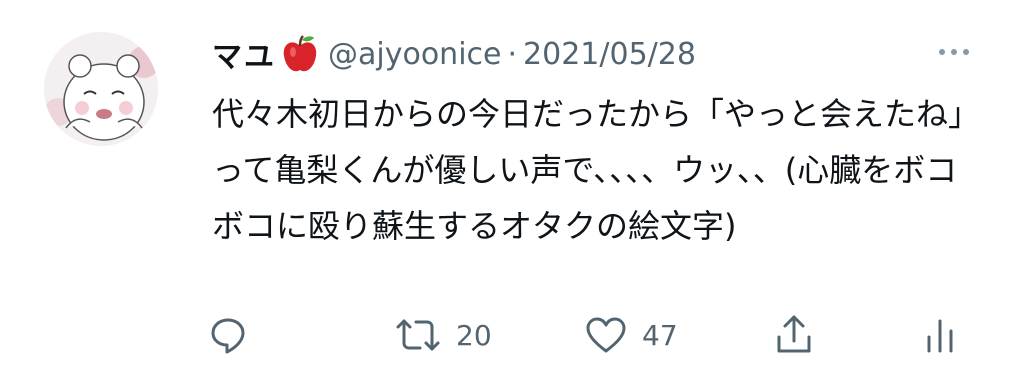 The width and height of the screenshot is (1024, 379). I want to click on analytics-button, so click(940, 335).